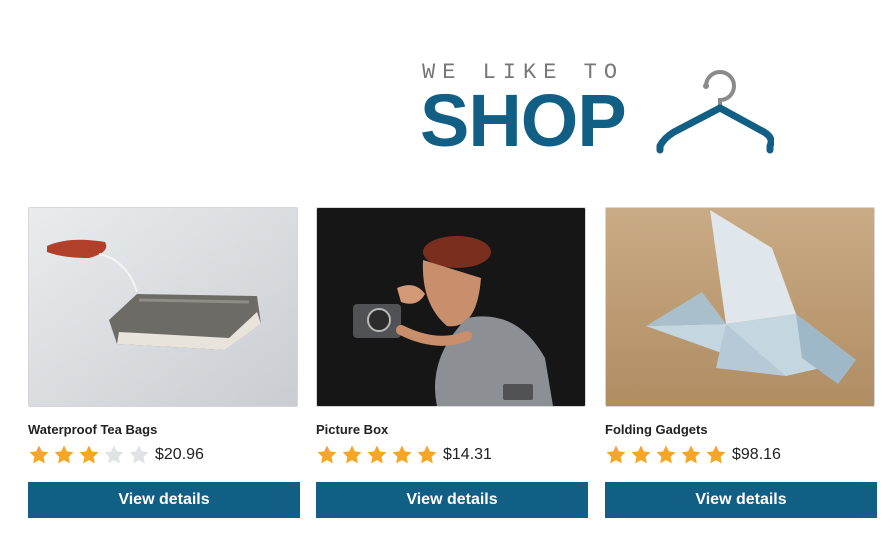 Image resolution: width=892 pixels, height=544 pixels. I want to click on product-price: $20.96, so click(179, 454).